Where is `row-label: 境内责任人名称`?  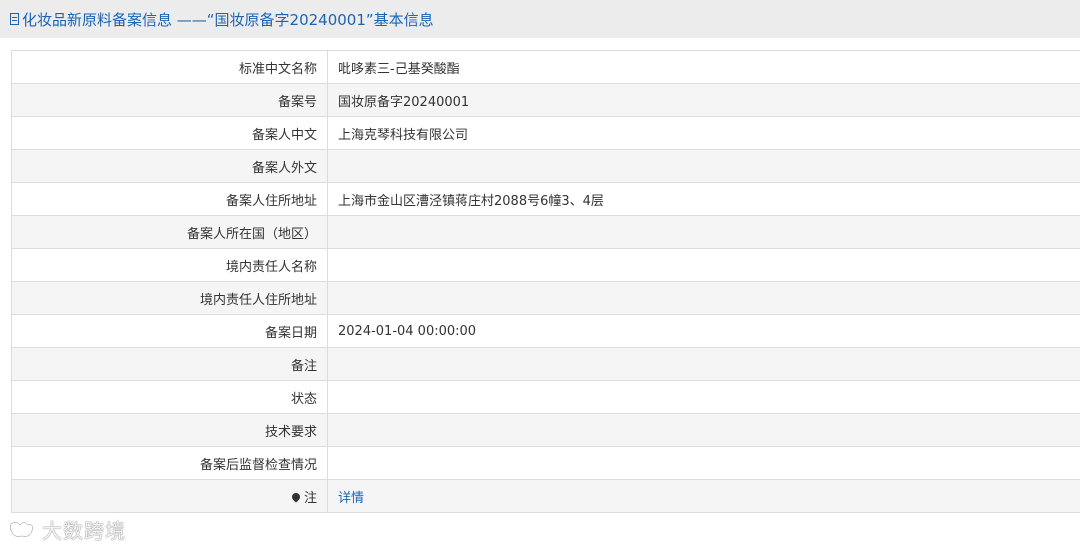 row-label: 境内责任人名称 is located at coordinates (169, 265).